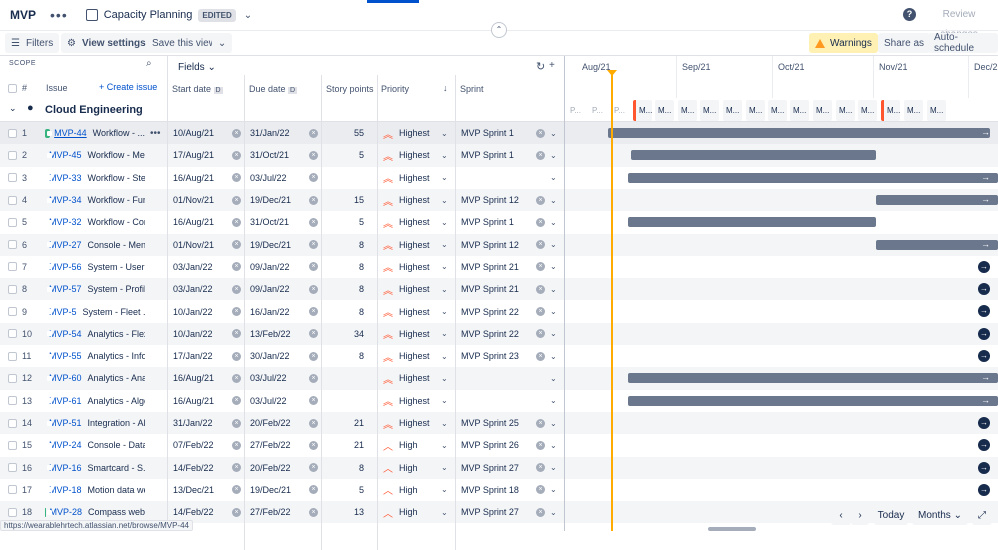 Image resolution: width=998 pixels, height=550 pixels. Describe the element at coordinates (70, 133) in the screenshot. I see `issue-key: MVP-44` at that location.